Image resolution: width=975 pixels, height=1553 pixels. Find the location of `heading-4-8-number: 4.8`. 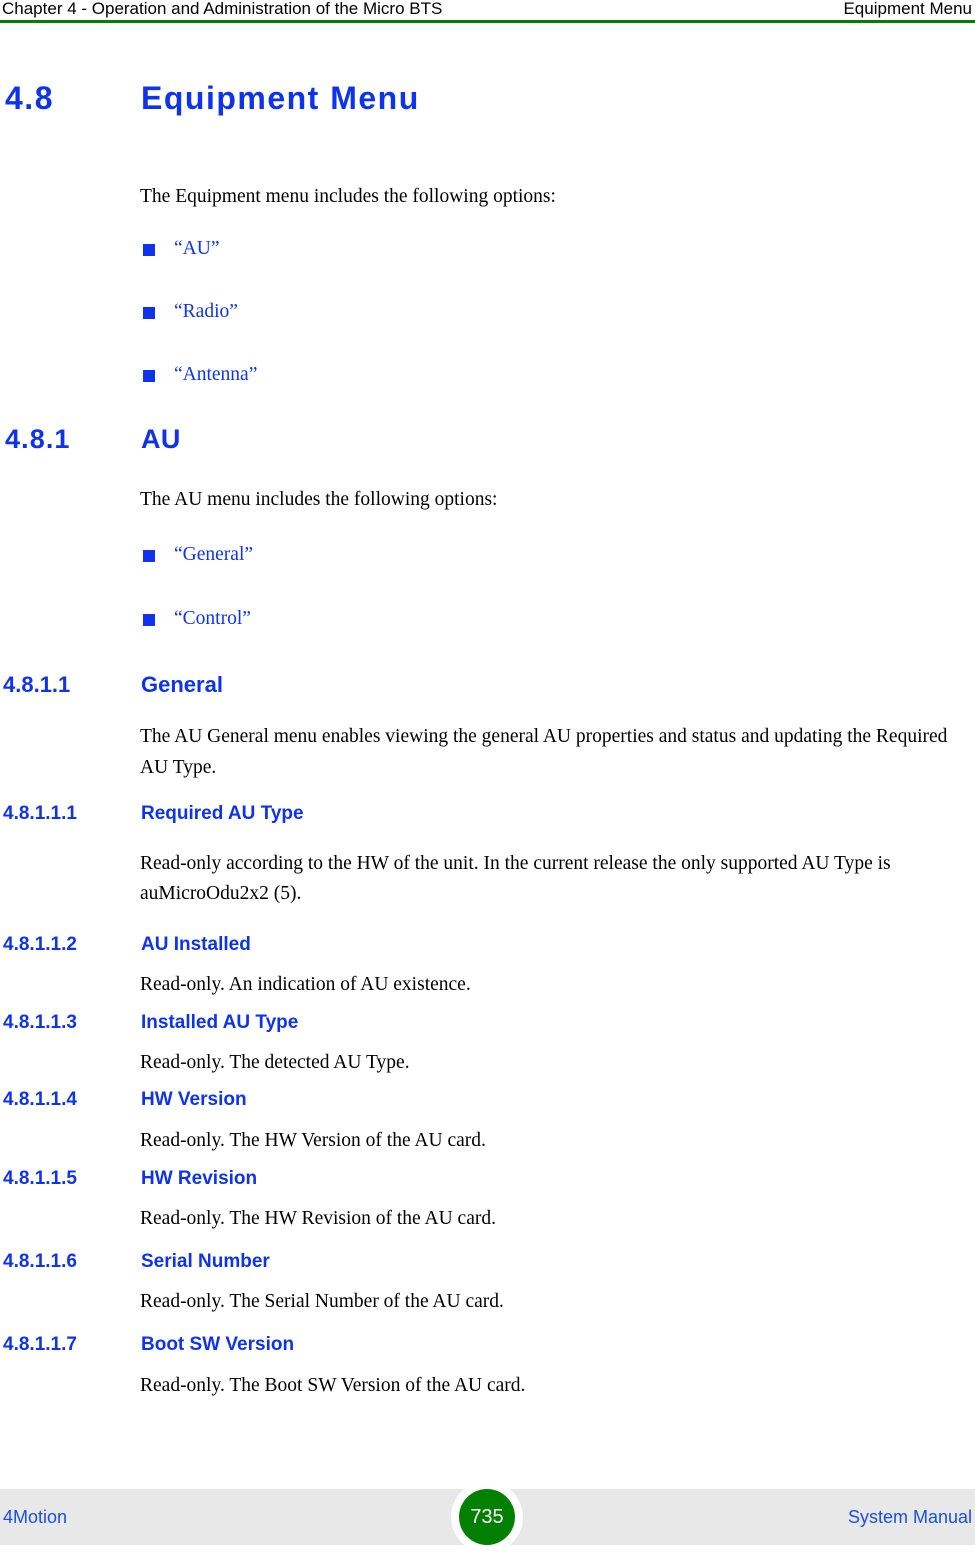

heading-4-8-number: 4.8 is located at coordinates (29, 98).